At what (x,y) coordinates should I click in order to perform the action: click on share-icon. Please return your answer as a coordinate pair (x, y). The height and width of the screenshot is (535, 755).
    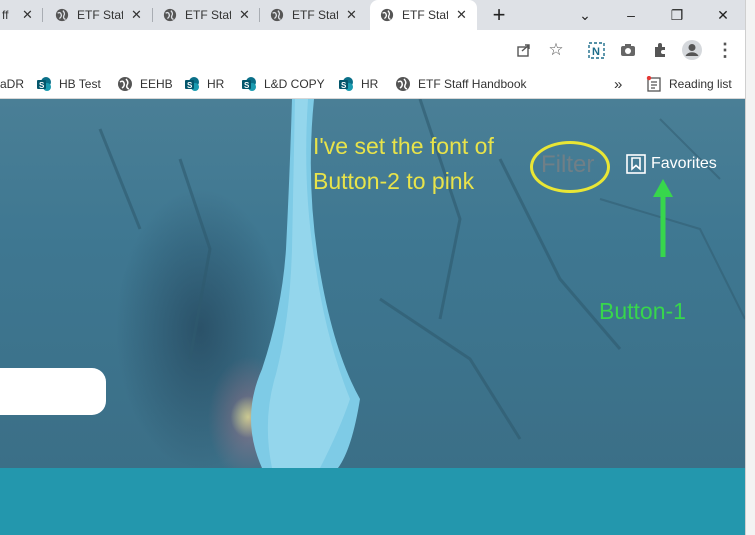
    Looking at the image, I should click on (524, 50).